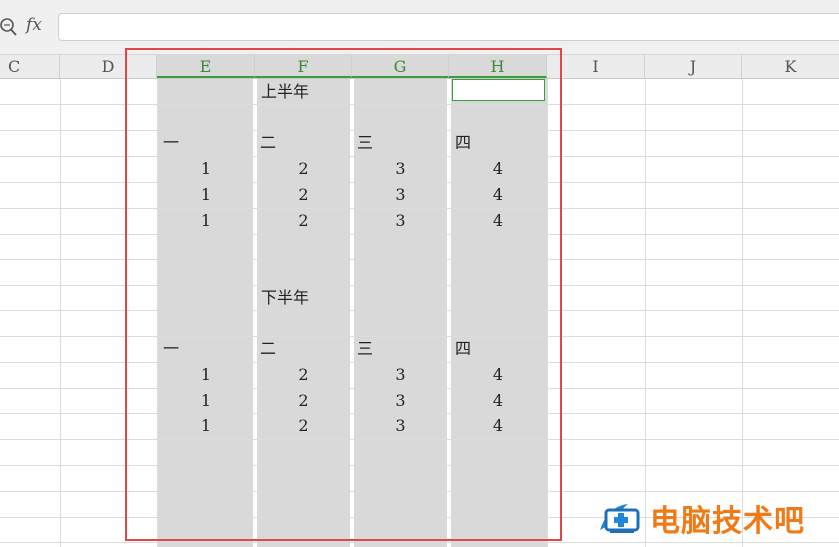 This screenshot has width=839, height=547. Describe the element at coordinates (285, 297) in the screenshot. I see `section-title: 下半年` at that location.